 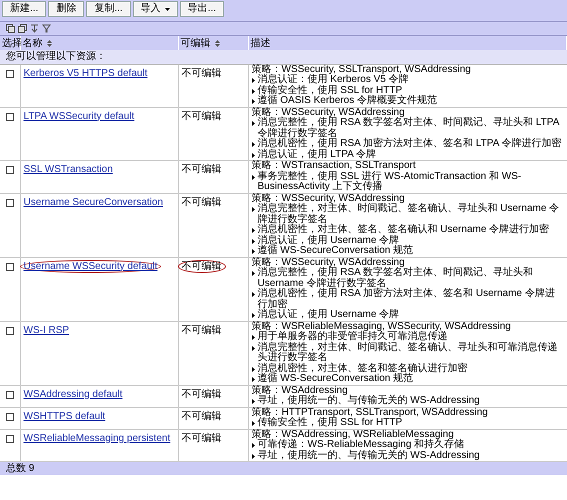 What do you see at coordinates (361, 445) in the screenshot?
I see `description-item: 可靠传递：WS-ReliableMessaging 和持久存储` at bounding box center [361, 445].